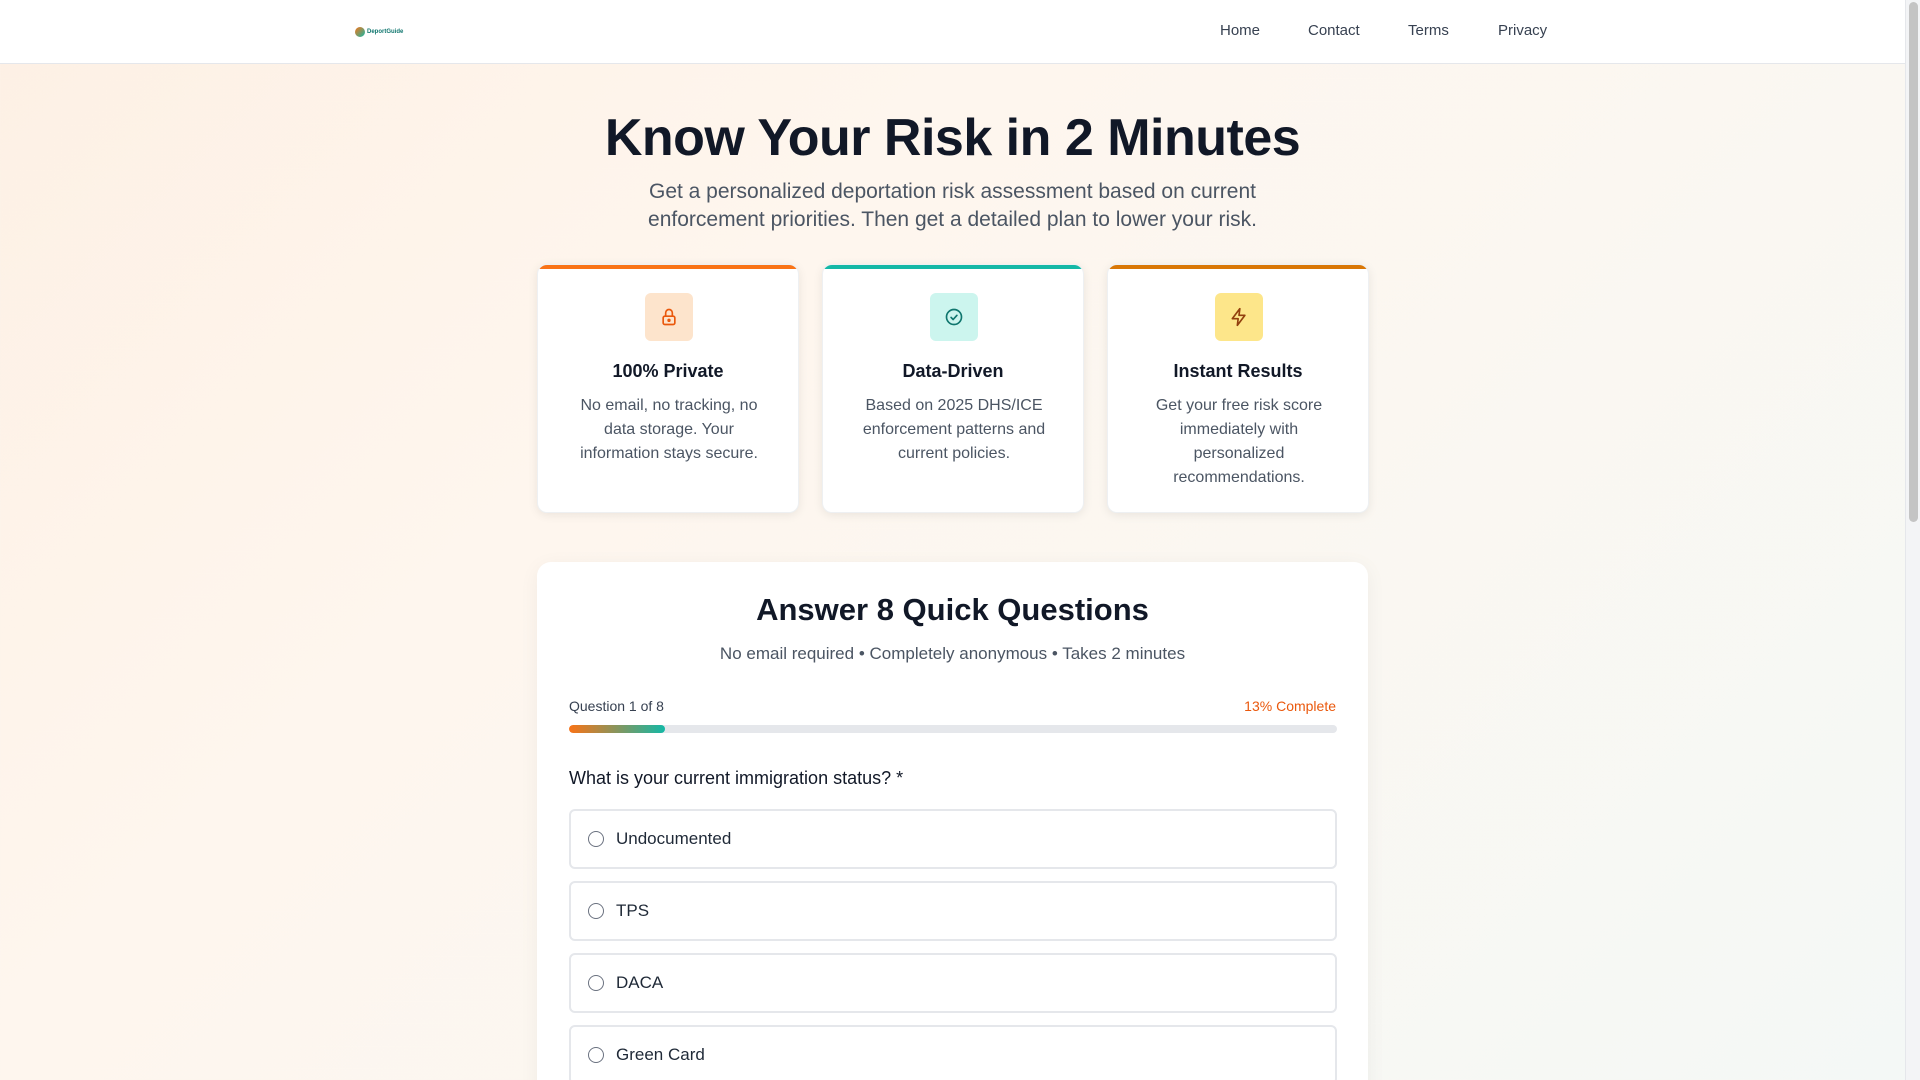  Describe the element at coordinates (1238, 371) in the screenshot. I see `feature-title: Instant Results` at that location.